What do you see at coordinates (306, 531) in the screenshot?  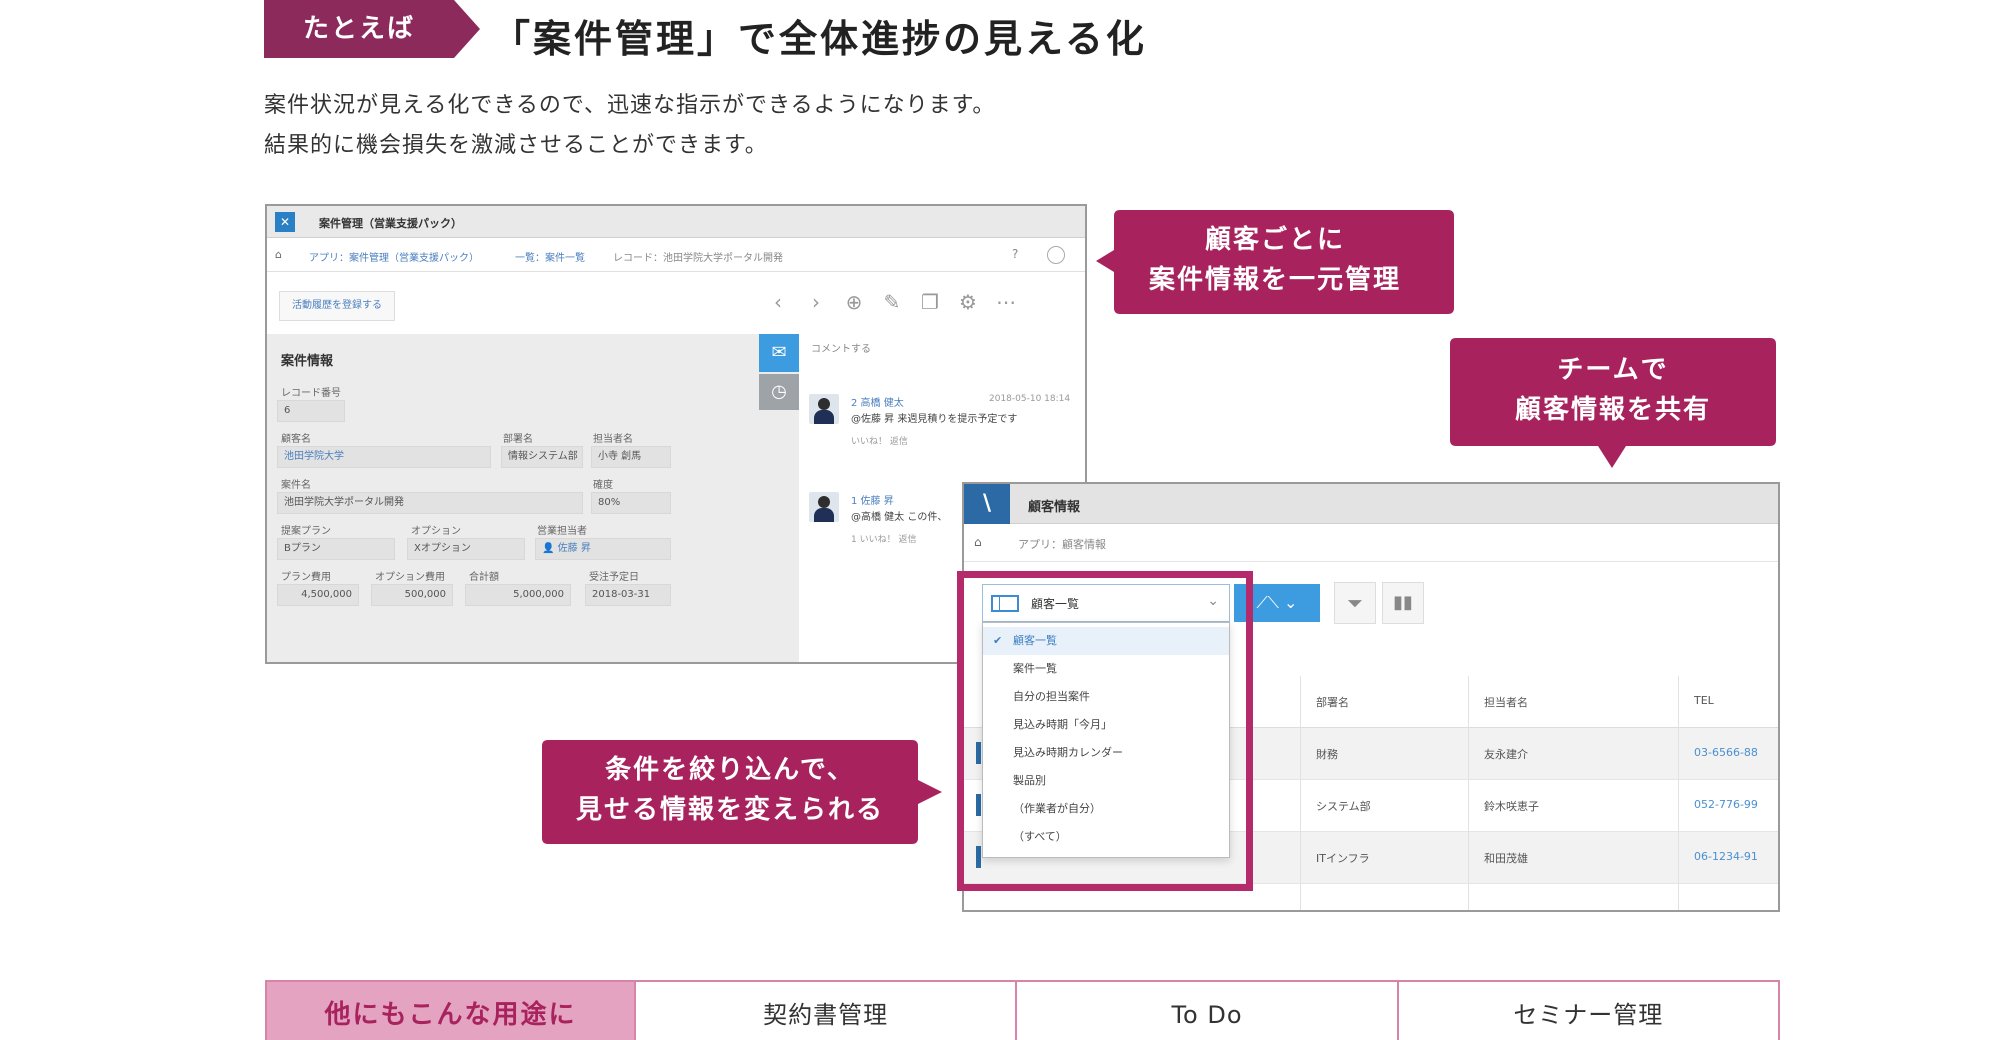 I see `plan-label: 提案プラン` at bounding box center [306, 531].